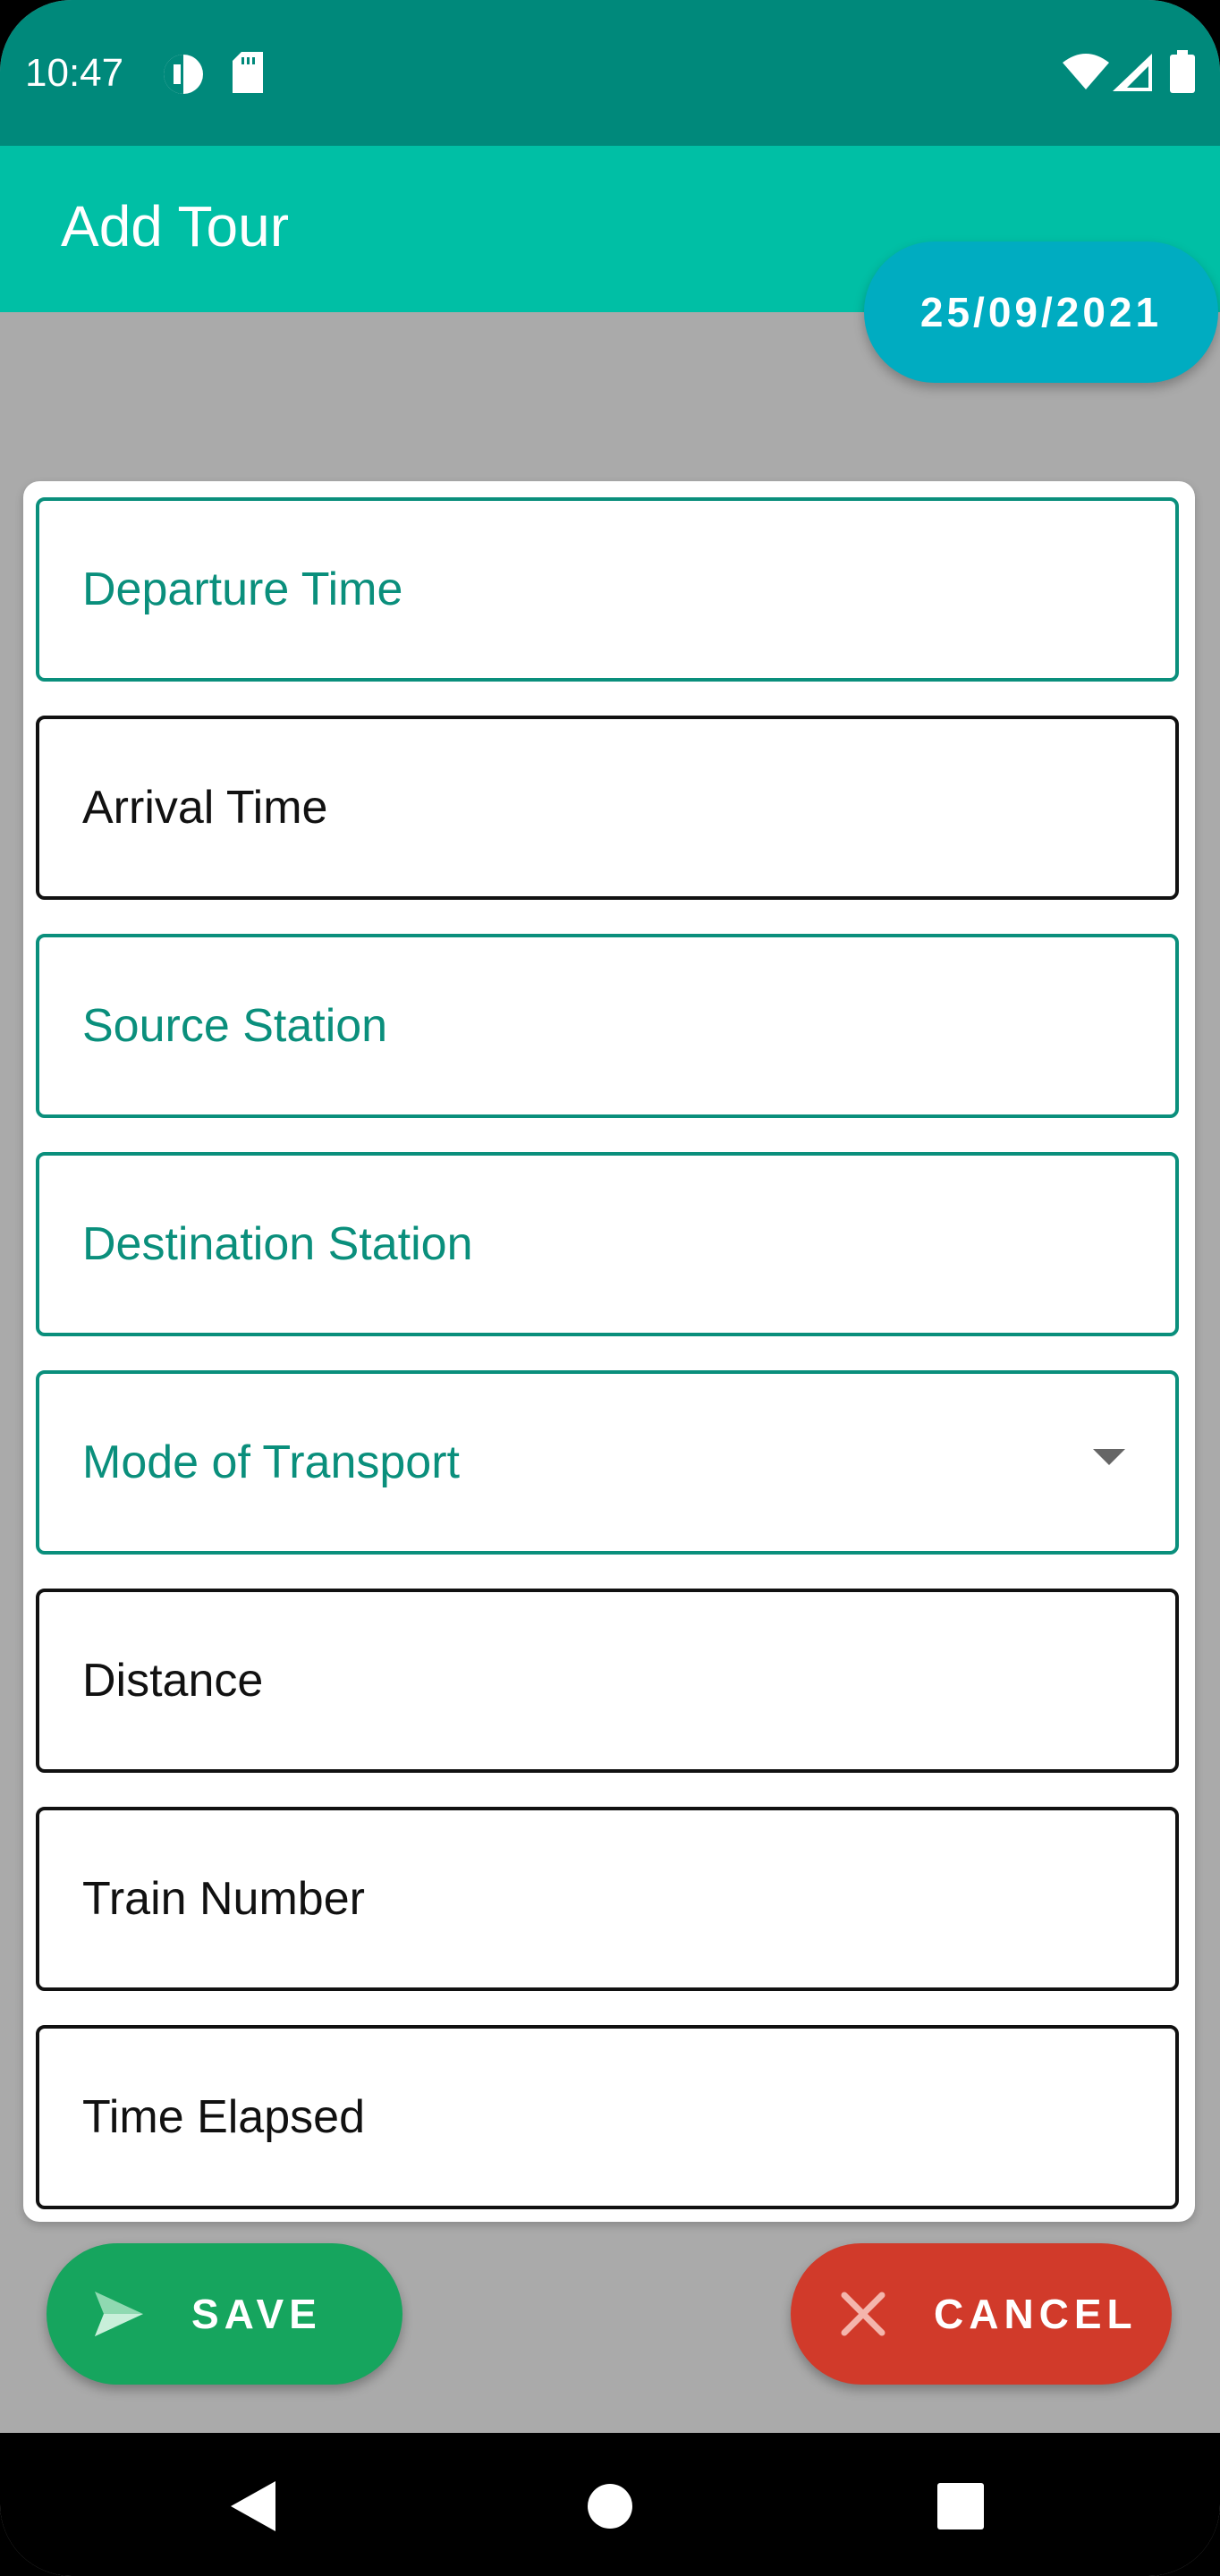 This screenshot has width=1220, height=2576. I want to click on field-label: Arrival Time, so click(205, 808).